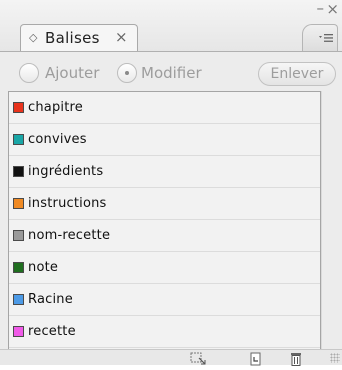 The width and height of the screenshot is (342, 370). What do you see at coordinates (43, 267) in the screenshot?
I see `tag-label: note` at bounding box center [43, 267].